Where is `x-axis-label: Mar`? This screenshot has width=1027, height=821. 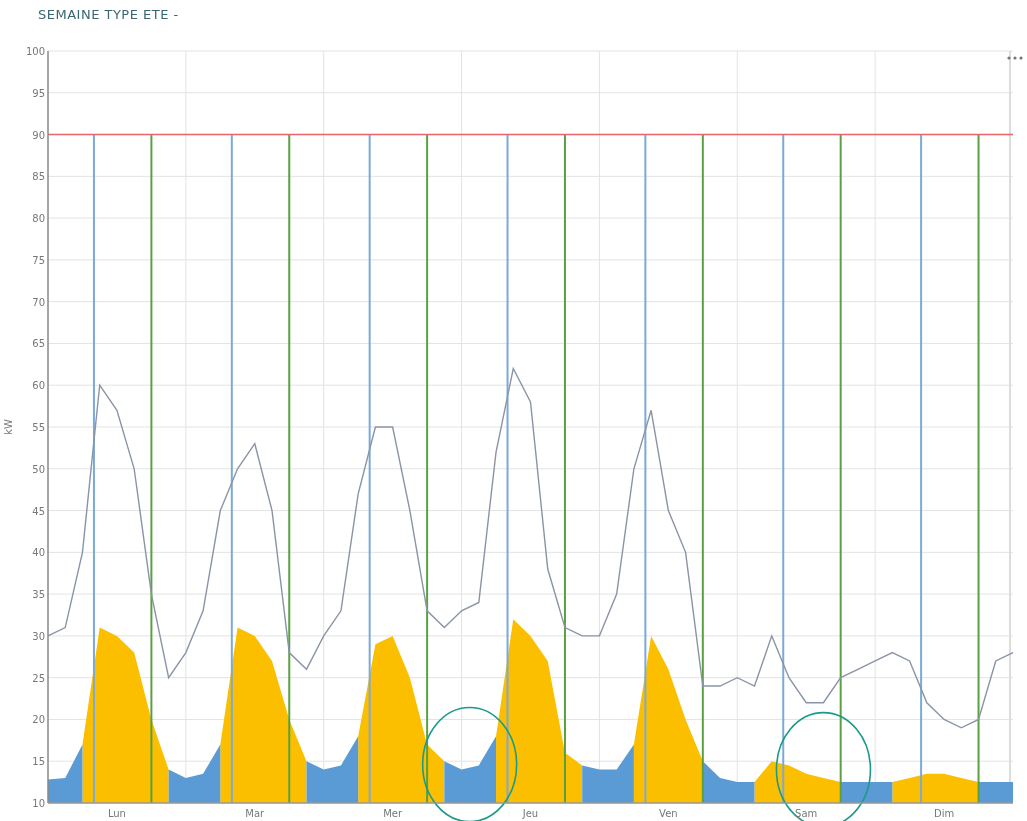 x-axis-label: Mar is located at coordinates (255, 813).